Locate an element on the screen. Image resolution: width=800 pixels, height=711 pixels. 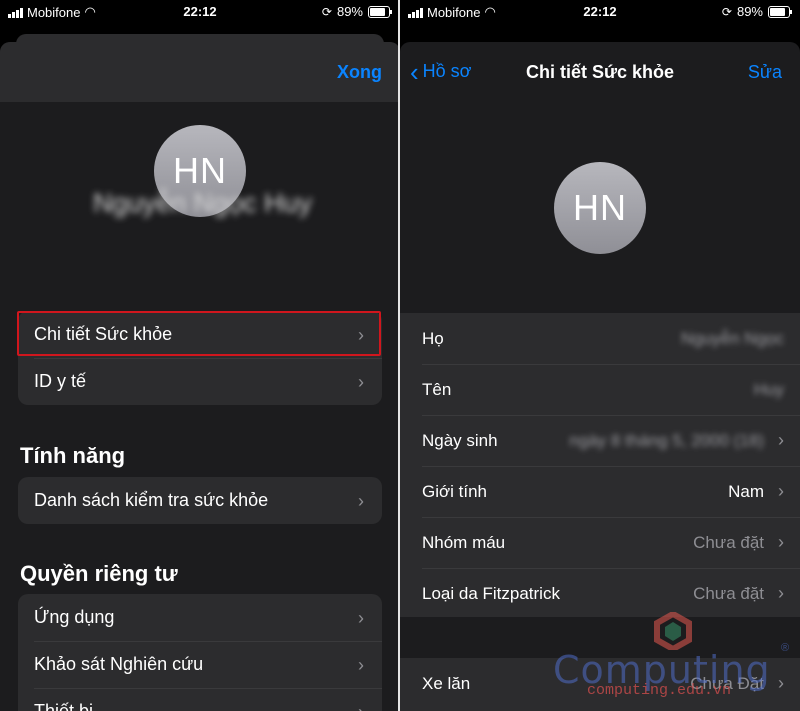
field-label: Tên is located at coordinates (437, 389).